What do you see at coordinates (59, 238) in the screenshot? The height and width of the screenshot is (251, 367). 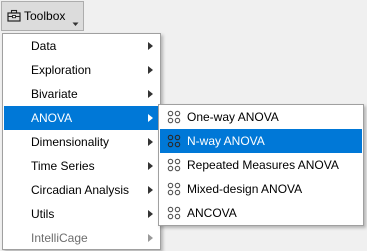 I see `menu-item-label: IntelliCage` at bounding box center [59, 238].